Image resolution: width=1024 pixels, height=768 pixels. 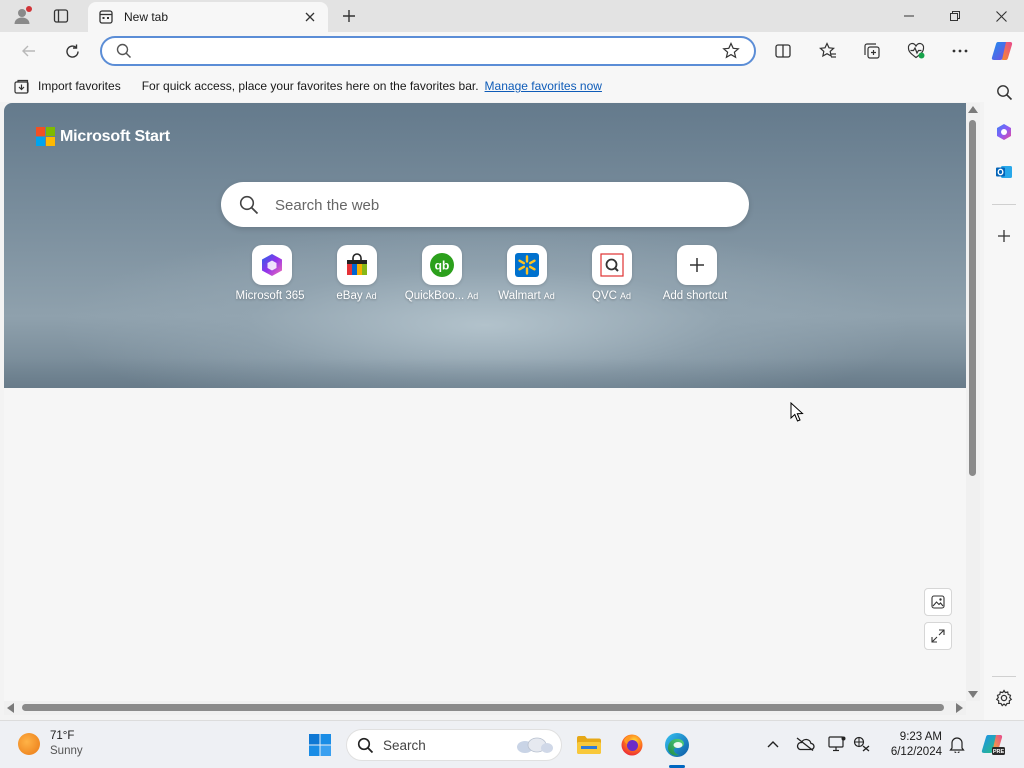 I want to click on weather-condition: Sunny, so click(x=66, y=751).